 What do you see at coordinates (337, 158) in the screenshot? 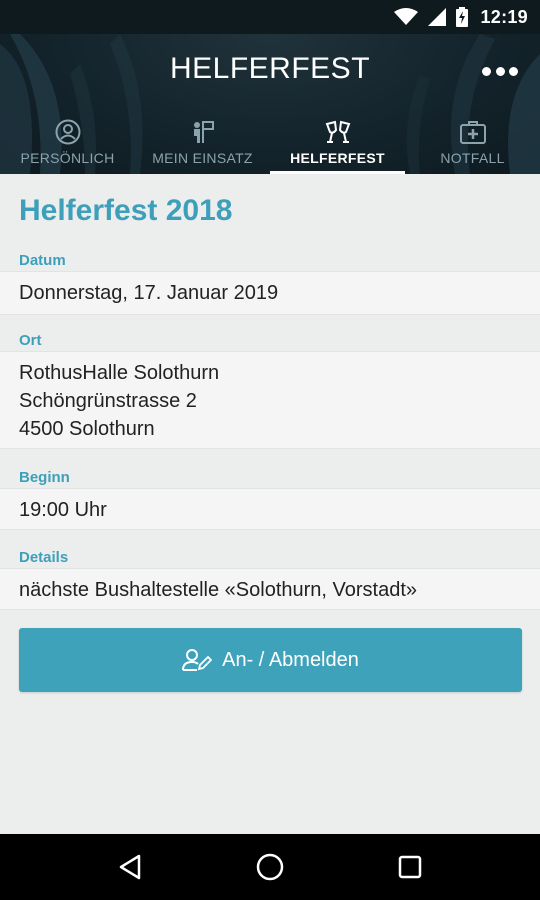
I see `tab-label: HELFERFEST` at bounding box center [337, 158].